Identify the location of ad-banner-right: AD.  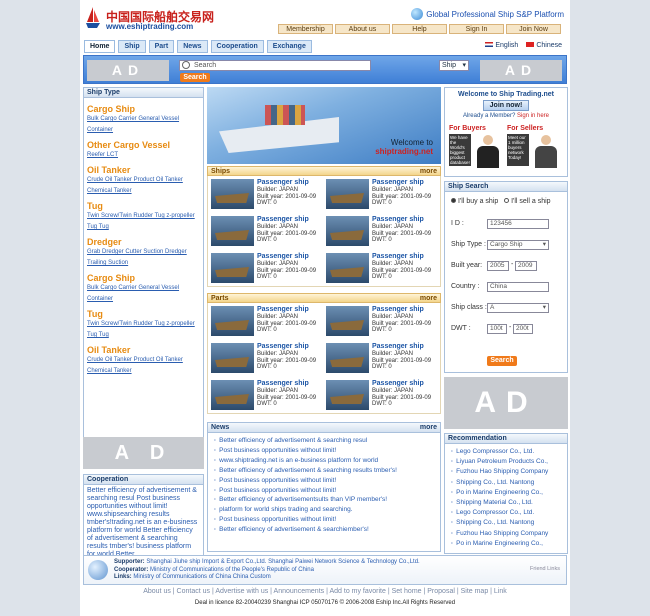
(521, 70).